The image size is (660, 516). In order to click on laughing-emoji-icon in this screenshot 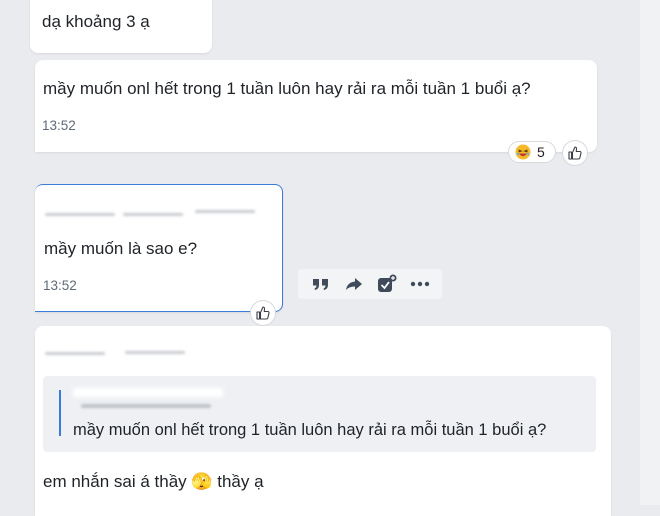, I will do `click(523, 152)`.